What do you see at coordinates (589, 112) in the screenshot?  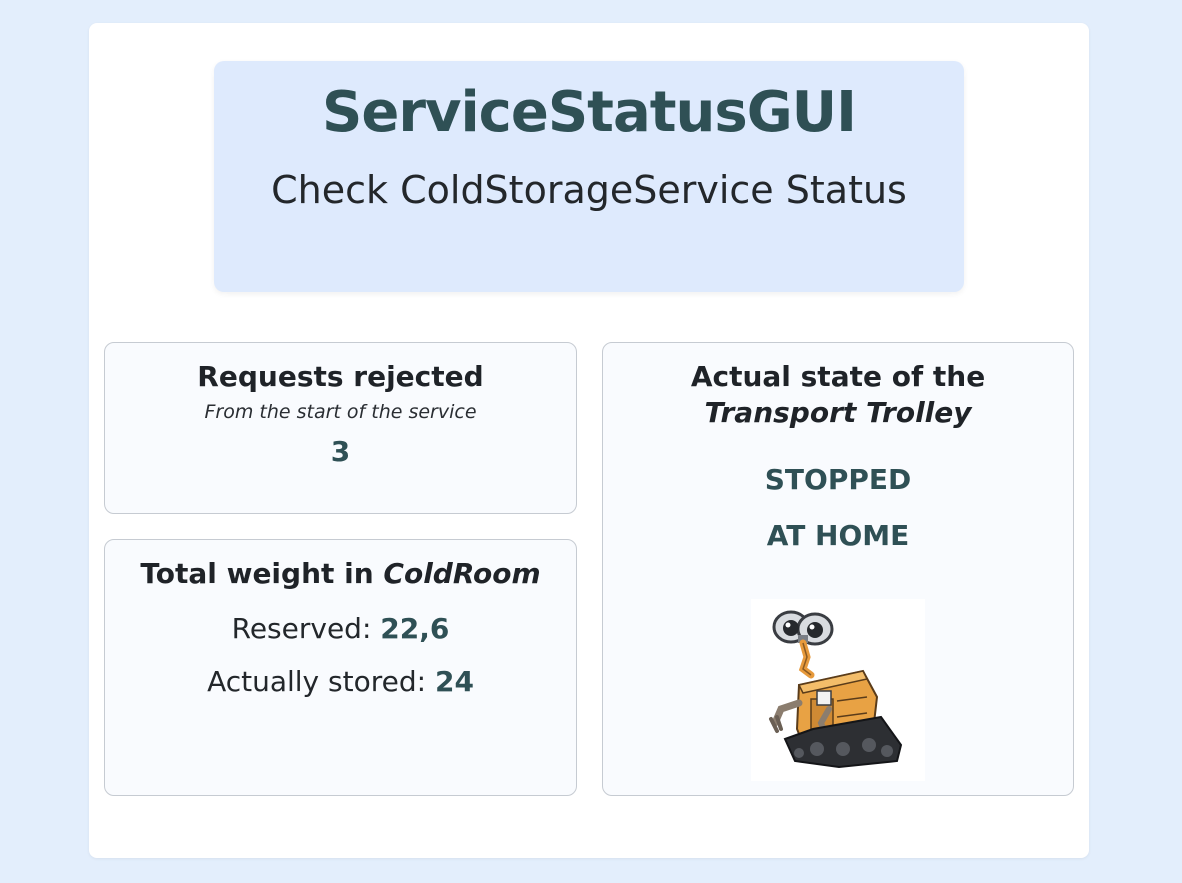 I see `app-title: ServiceStatusGUI` at bounding box center [589, 112].